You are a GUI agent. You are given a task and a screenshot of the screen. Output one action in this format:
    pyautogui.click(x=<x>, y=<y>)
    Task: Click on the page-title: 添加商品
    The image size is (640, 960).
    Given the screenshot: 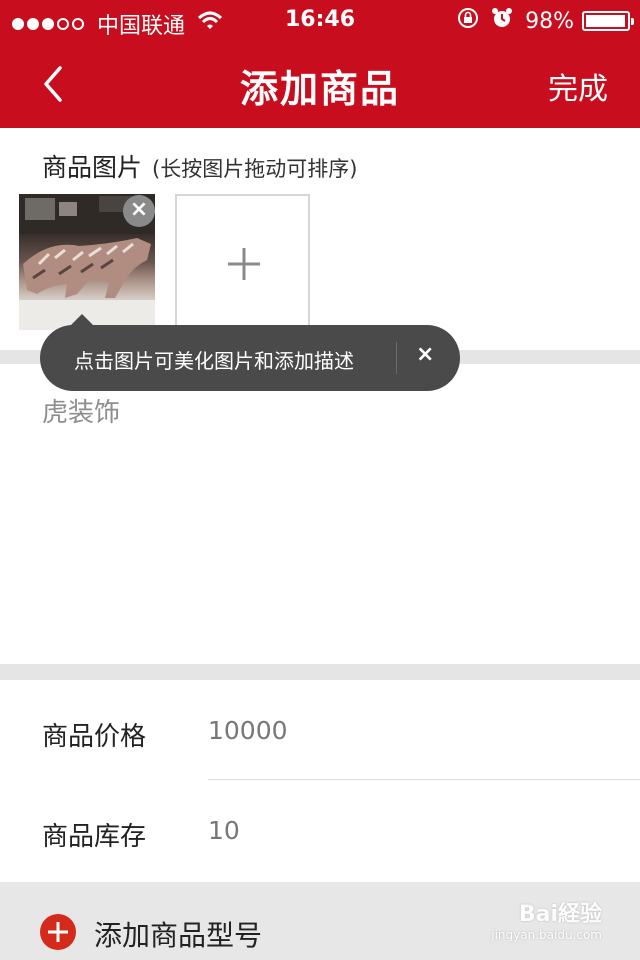 What is the action you would take?
    pyautogui.click(x=319, y=89)
    